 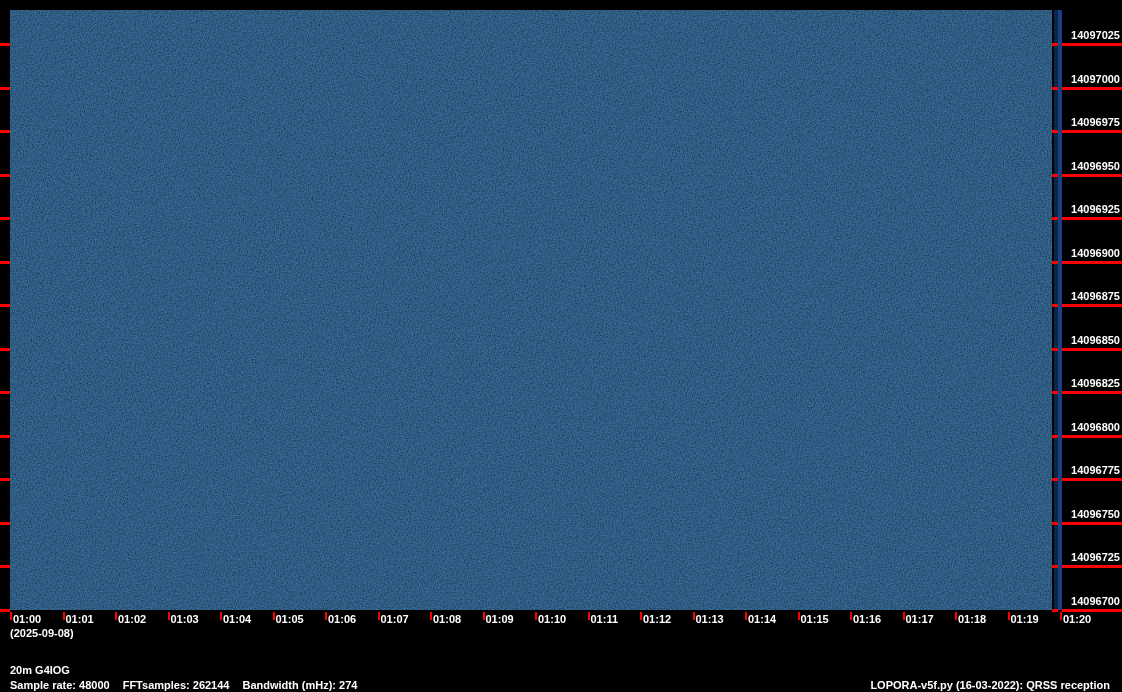 What do you see at coordinates (919, 619) in the screenshot?
I see `time-label: 01:17` at bounding box center [919, 619].